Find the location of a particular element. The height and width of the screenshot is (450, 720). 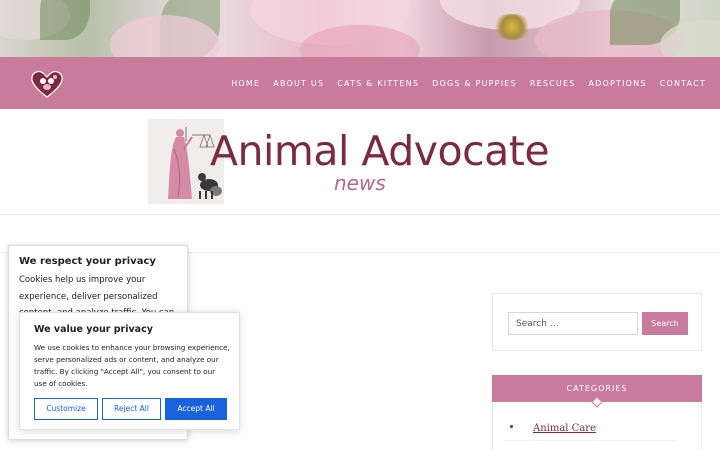

category-item-animal-care: Animal Care is located at coordinates (564, 428).